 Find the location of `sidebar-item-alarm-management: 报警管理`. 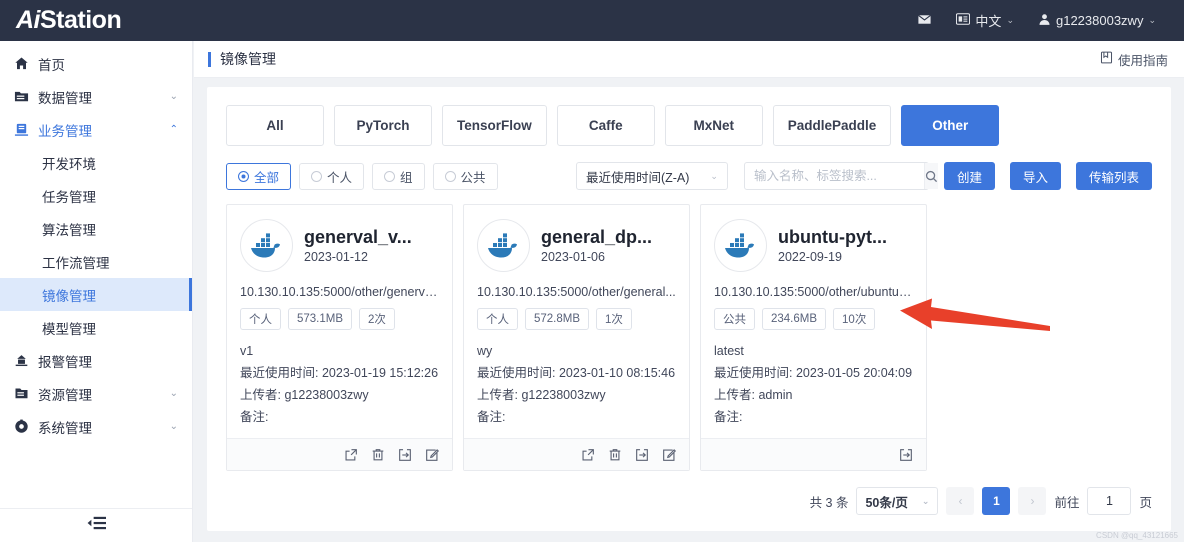

sidebar-item-alarm-management: 报警管理 is located at coordinates (96, 360).